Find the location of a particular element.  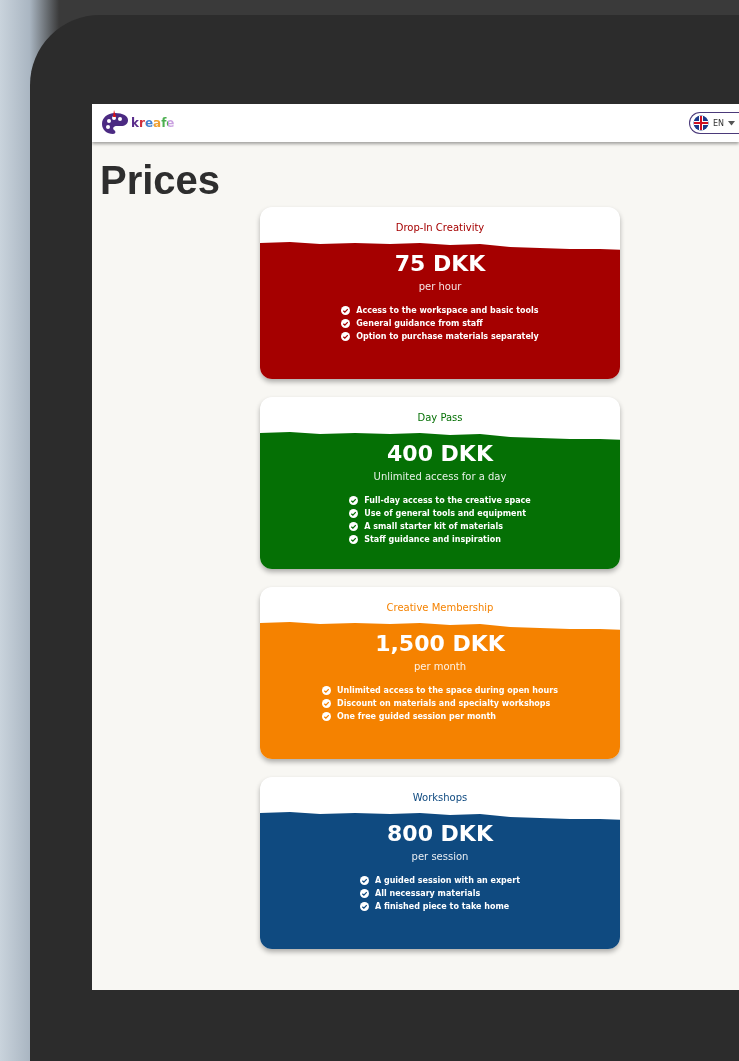

feature-text: A small starter kit of materials is located at coordinates (433, 526).